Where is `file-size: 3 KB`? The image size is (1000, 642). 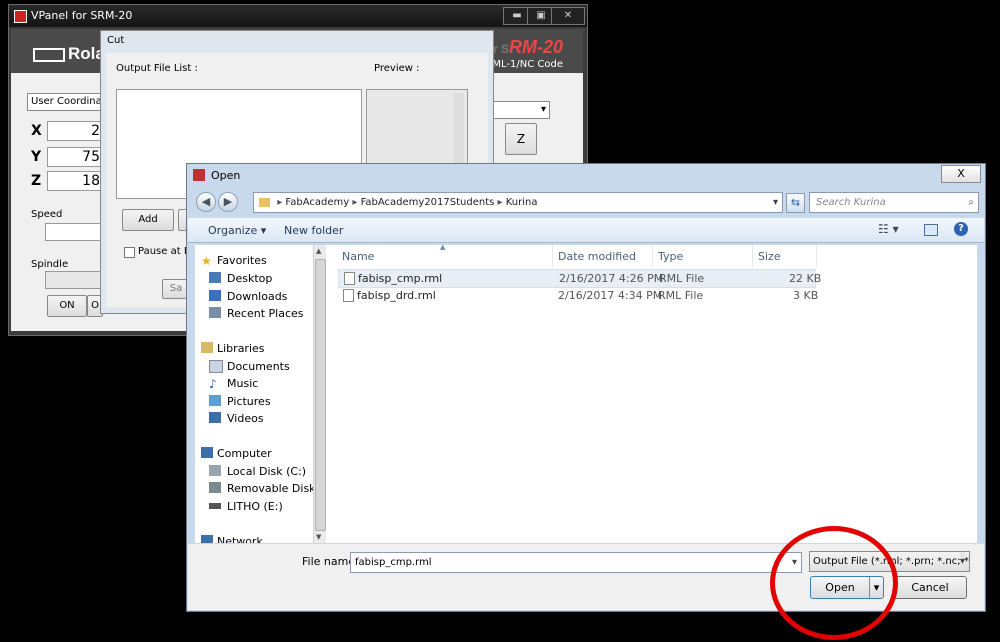 file-size: 3 KB is located at coordinates (806, 295).